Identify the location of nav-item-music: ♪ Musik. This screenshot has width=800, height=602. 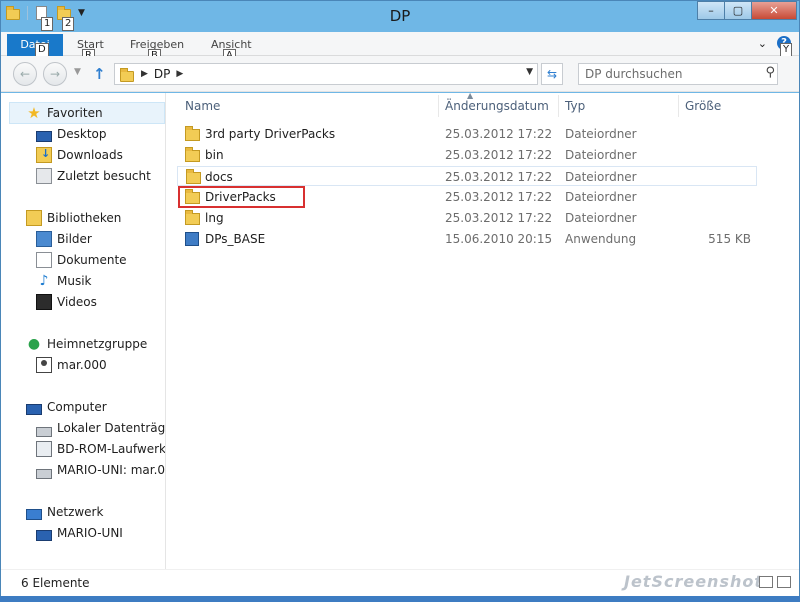
(64, 281).